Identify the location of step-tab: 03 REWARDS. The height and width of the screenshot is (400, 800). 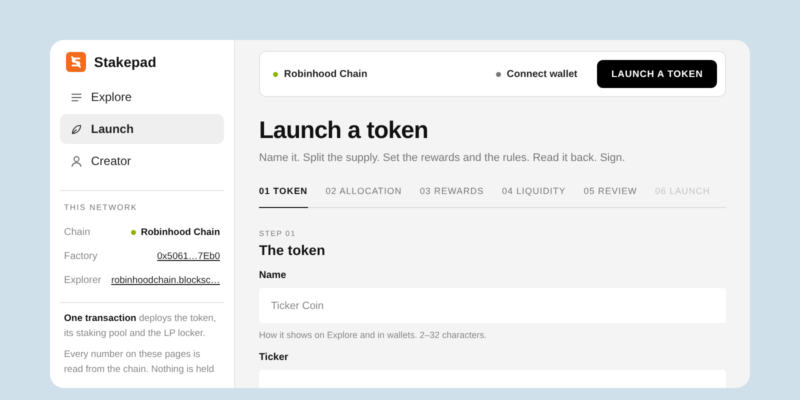
(452, 197).